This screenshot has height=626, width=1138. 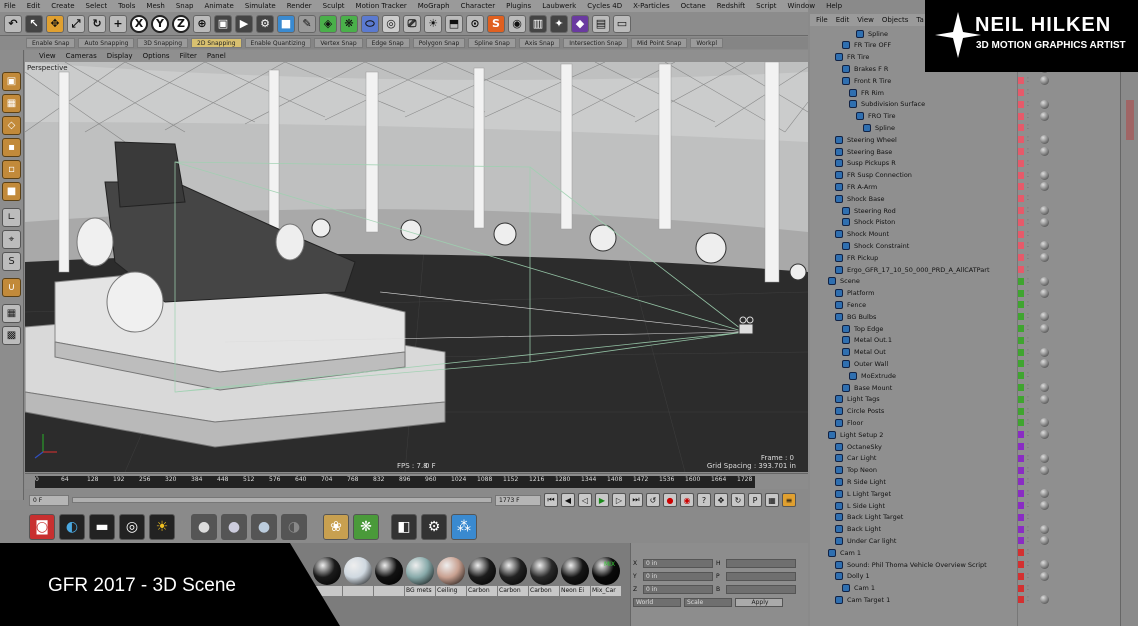 What do you see at coordinates (865, 199) in the screenshot?
I see `object-name: Shock Base` at bounding box center [865, 199].